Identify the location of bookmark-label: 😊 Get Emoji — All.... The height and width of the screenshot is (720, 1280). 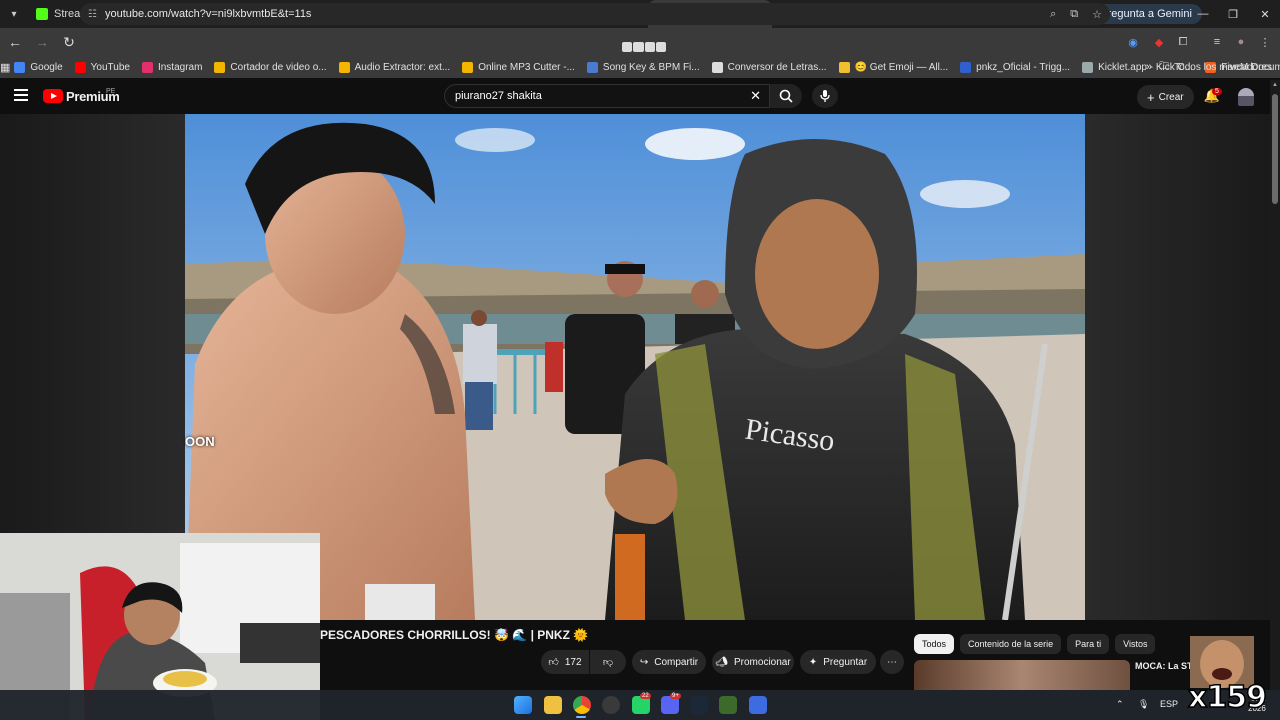
(901, 67).